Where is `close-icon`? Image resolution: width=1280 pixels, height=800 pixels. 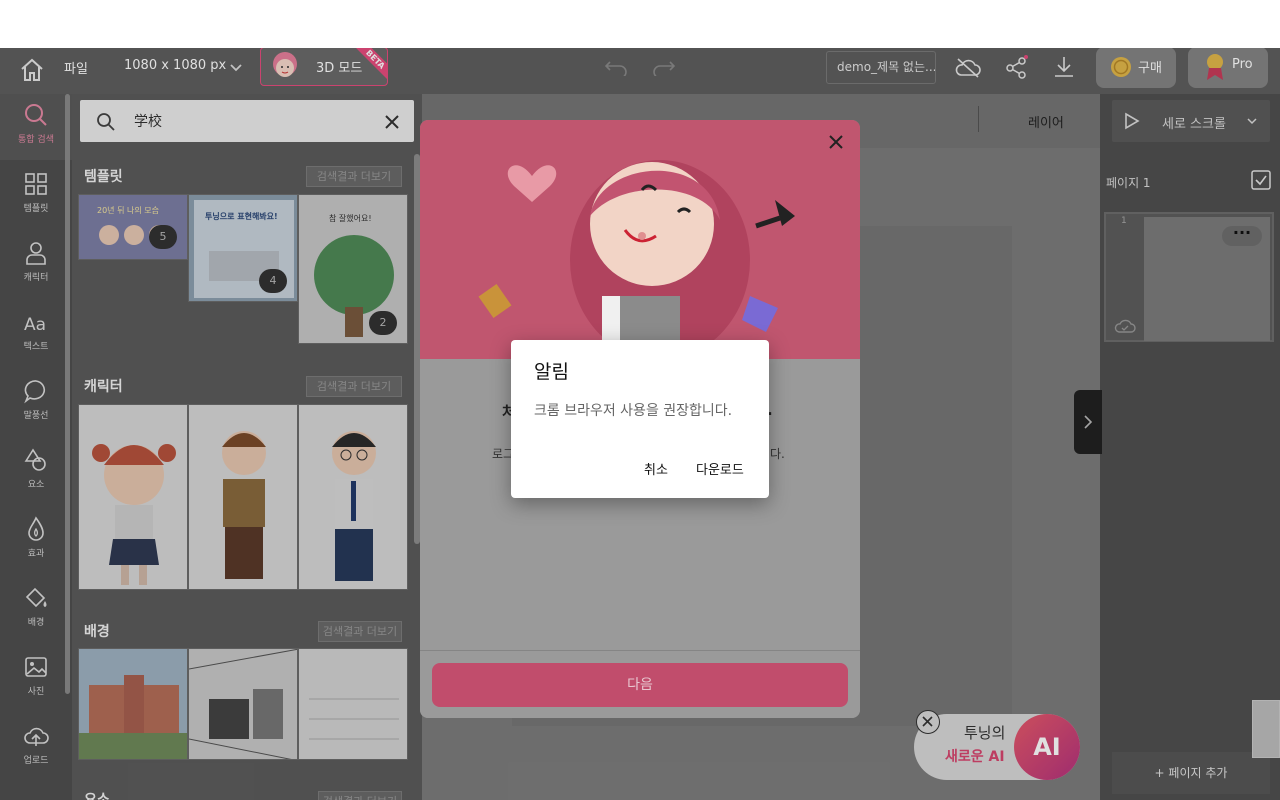 close-icon is located at coordinates (836, 142).